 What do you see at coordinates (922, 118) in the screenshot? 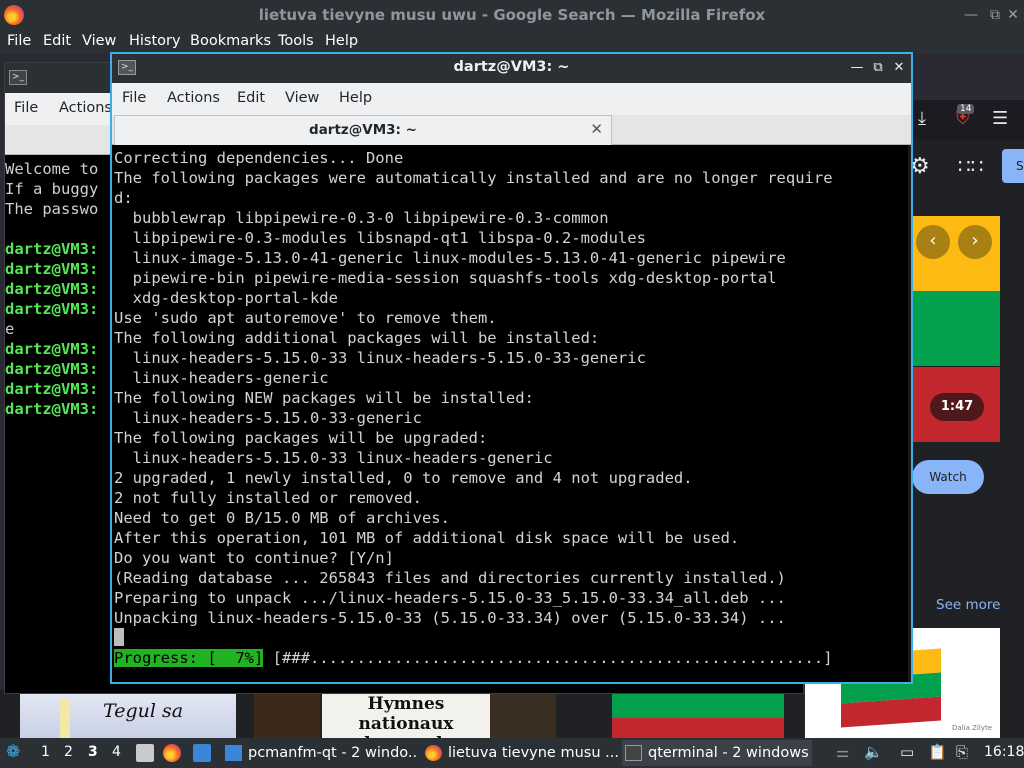
I see `download-icon: ⤓` at bounding box center [922, 118].